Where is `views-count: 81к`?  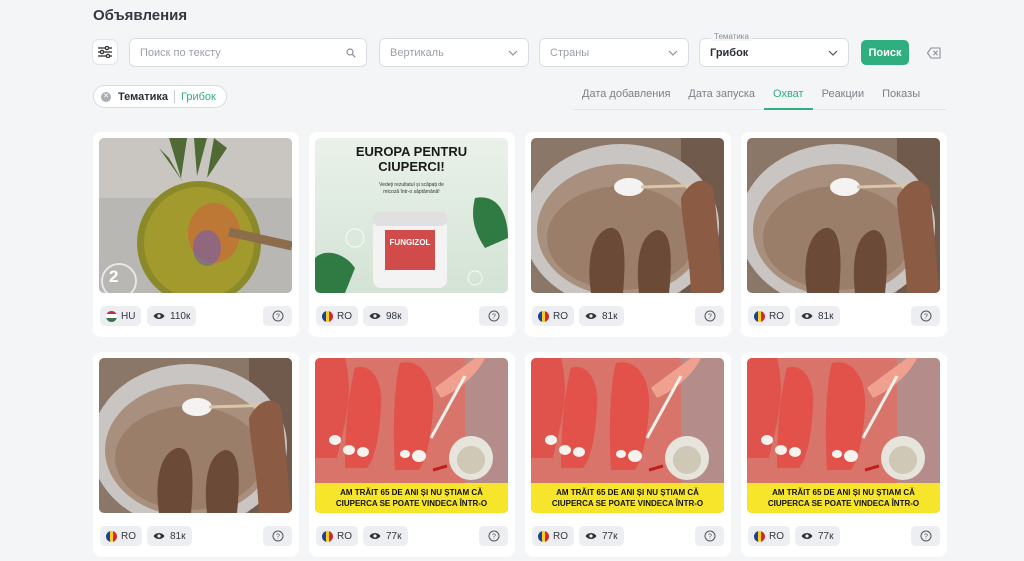 views-count: 81к is located at coordinates (826, 316).